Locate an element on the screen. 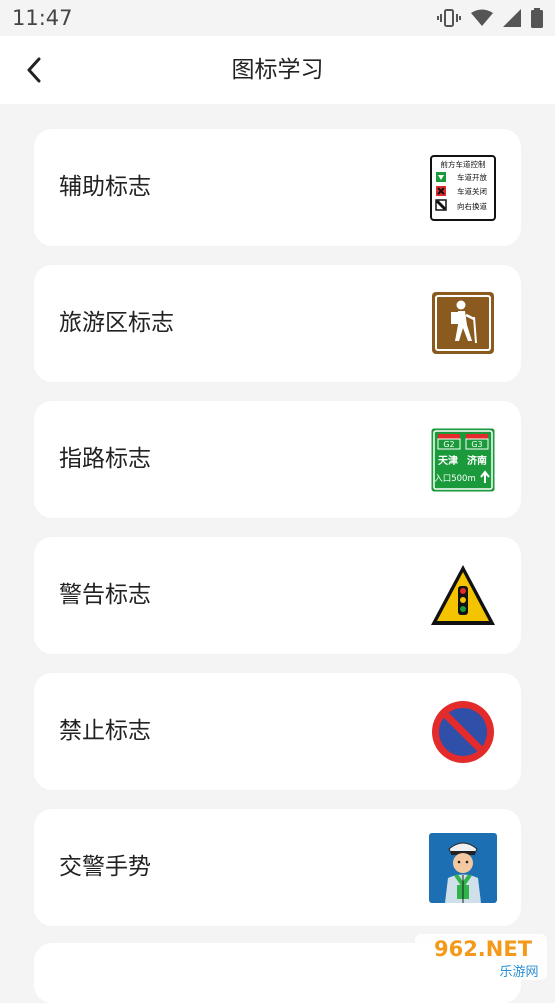 The image size is (555, 1003). category-label: 禁止标志 is located at coordinates (105, 731).